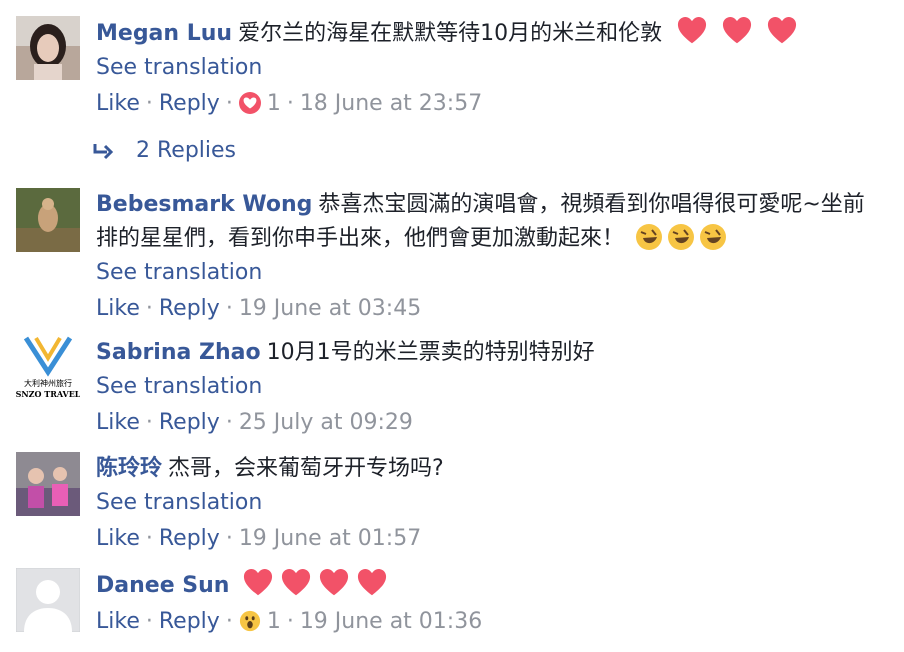 The width and height of the screenshot is (904, 652). What do you see at coordinates (391, 103) in the screenshot?
I see `timestamp: 18 June at 23:57` at bounding box center [391, 103].